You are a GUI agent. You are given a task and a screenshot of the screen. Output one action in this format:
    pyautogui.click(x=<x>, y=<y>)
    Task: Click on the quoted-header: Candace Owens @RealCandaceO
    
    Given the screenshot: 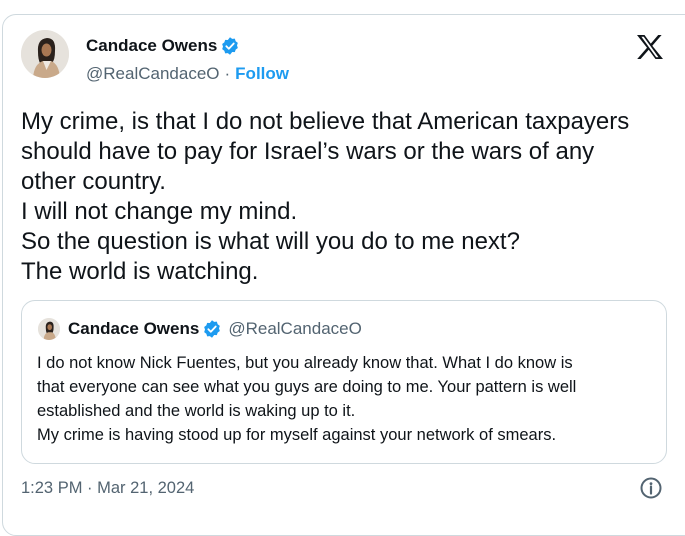 What is the action you would take?
    pyautogui.click(x=215, y=329)
    